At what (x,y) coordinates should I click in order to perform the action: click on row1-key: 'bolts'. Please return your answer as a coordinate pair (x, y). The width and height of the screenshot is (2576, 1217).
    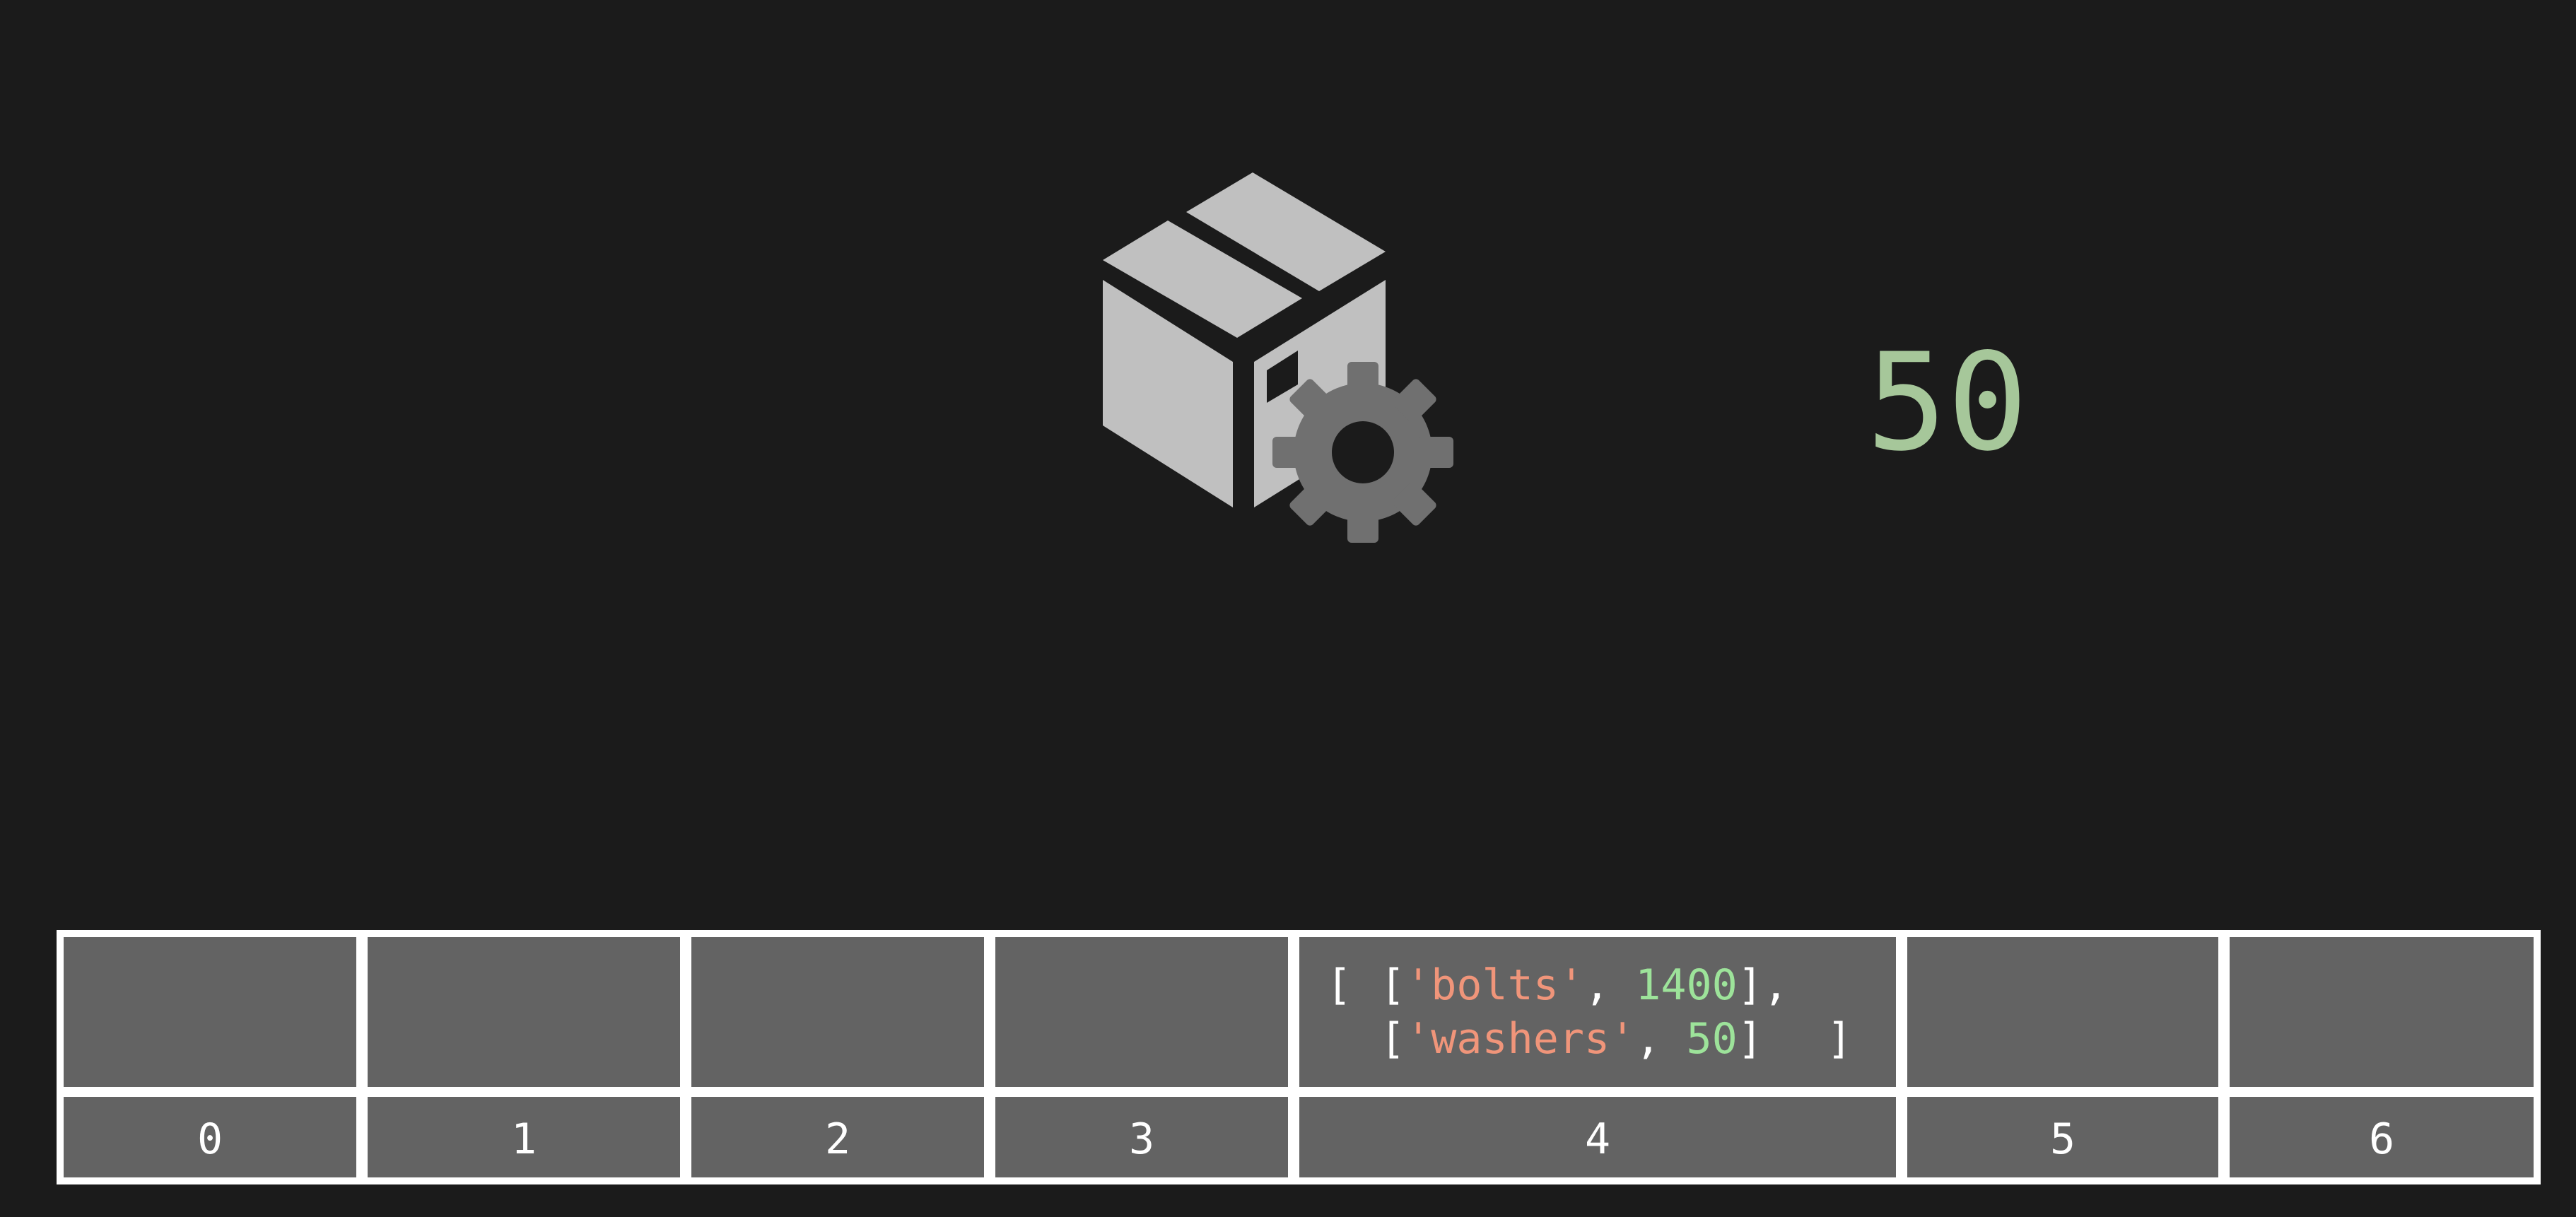
    Looking at the image, I should click on (1494, 985).